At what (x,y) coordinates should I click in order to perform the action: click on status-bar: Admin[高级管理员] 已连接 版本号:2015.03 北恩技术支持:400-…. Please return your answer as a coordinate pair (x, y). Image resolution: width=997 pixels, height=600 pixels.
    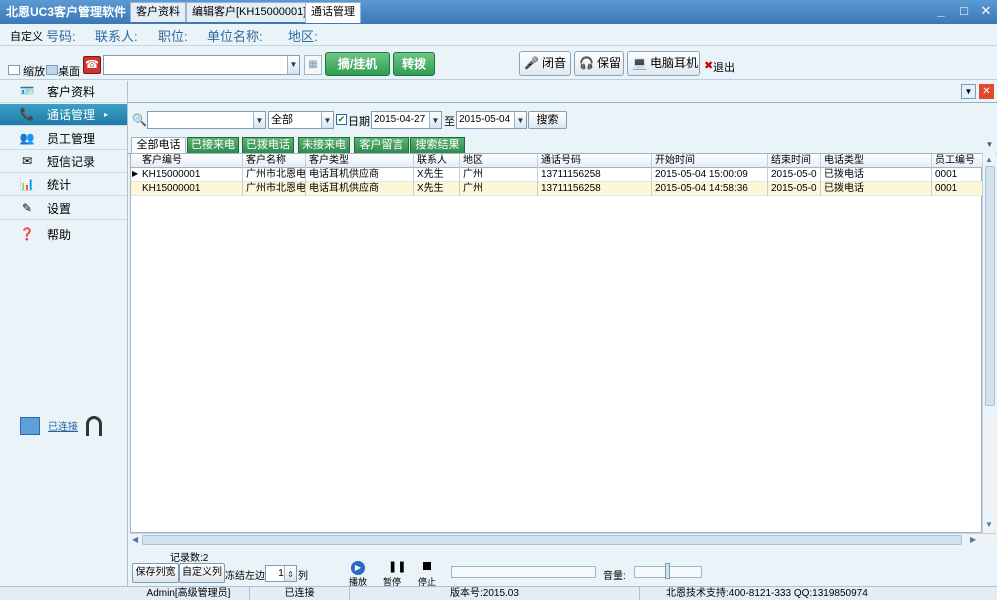
    Looking at the image, I should click on (498, 593).